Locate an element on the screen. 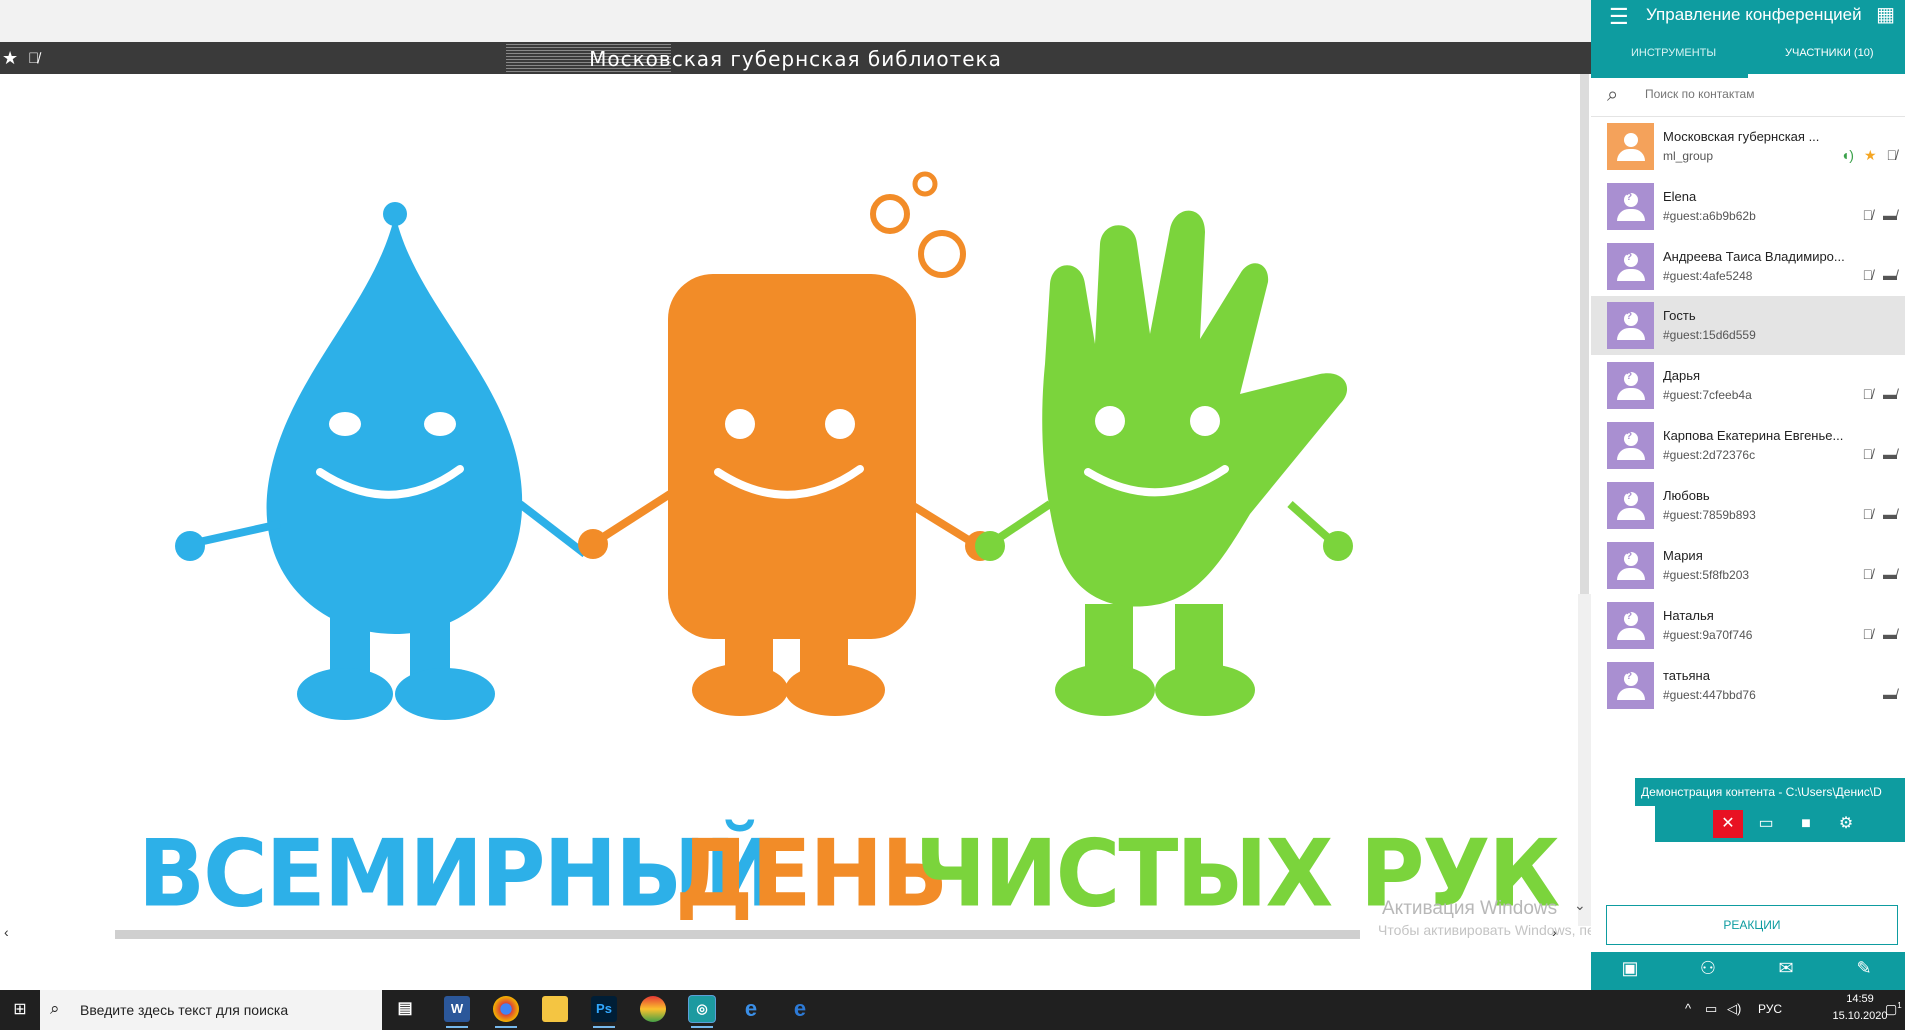  participant-name: Наталья is located at coordinates (1688, 615).